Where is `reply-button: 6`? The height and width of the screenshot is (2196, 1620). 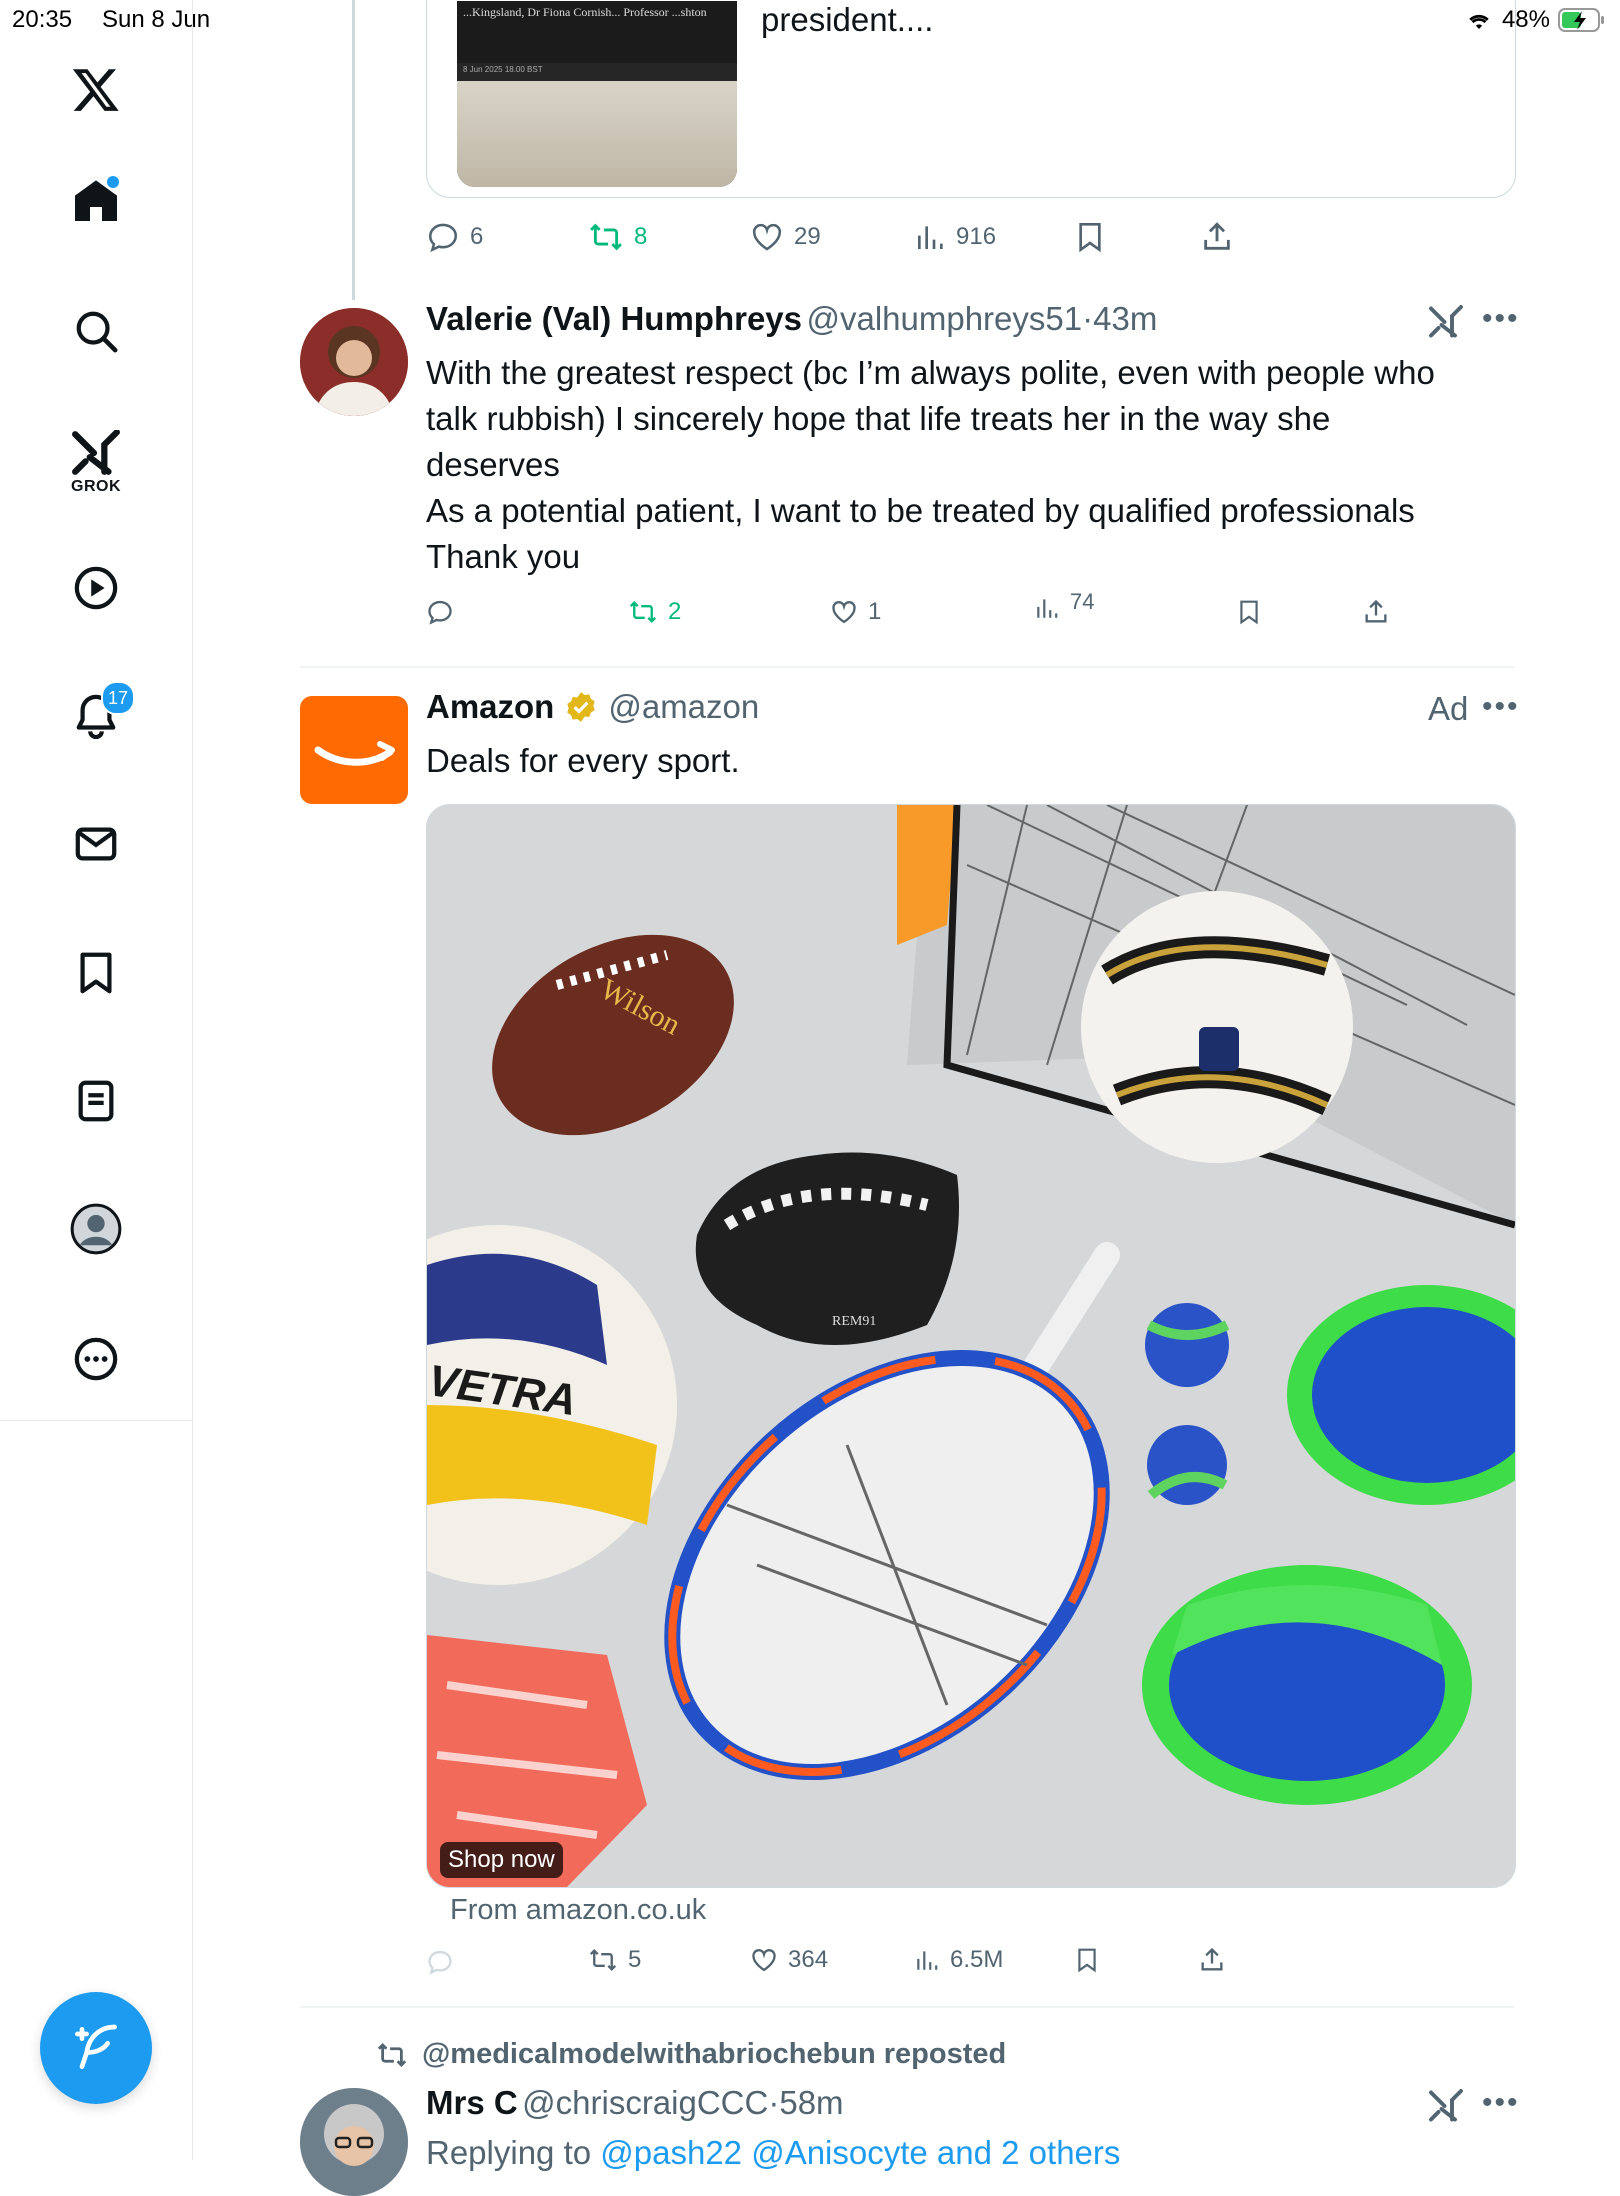 reply-button: 6 is located at coordinates (454, 237).